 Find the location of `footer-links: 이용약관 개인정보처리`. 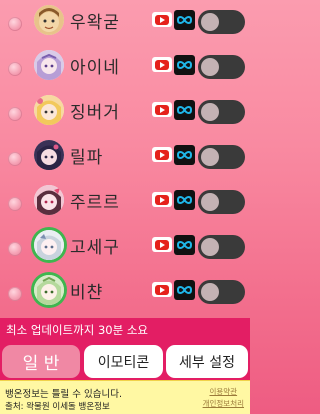

footer-links: 이용약관 개인정보처리 is located at coordinates (223, 398).